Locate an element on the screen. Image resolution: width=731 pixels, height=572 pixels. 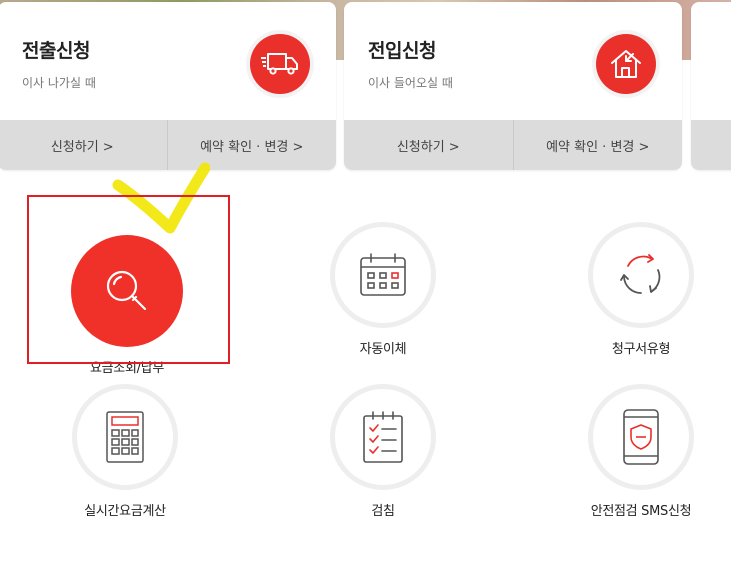
menu-auto-transfer: 자동이체 is located at coordinates (383, 289).